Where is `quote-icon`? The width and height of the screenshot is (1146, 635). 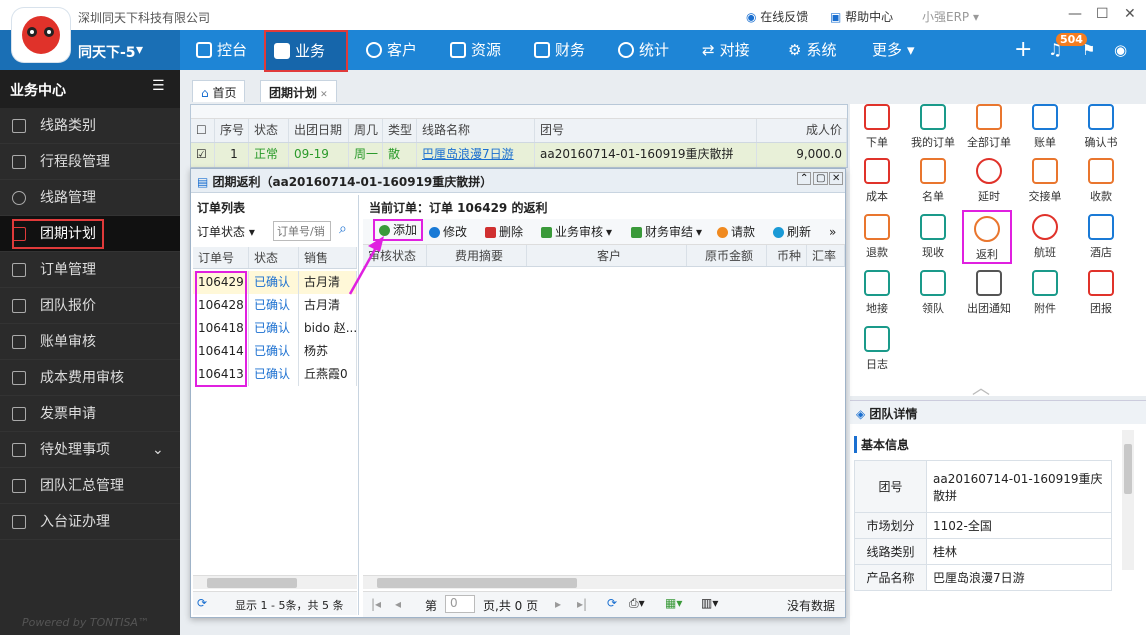 quote-icon is located at coordinates (19, 306).